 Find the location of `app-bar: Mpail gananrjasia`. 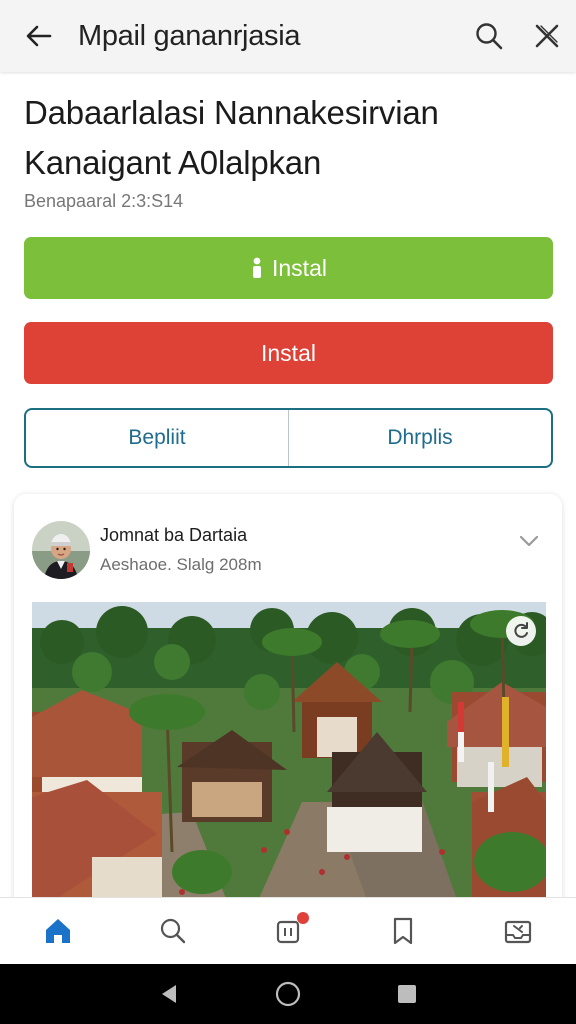

app-bar: Mpail gananrjasia is located at coordinates (288, 36).